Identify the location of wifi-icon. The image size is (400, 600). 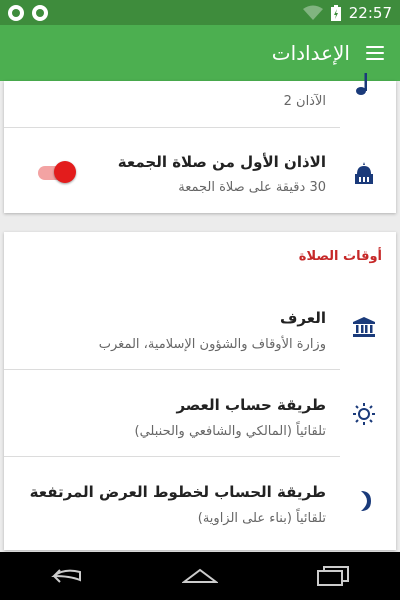
(312, 12).